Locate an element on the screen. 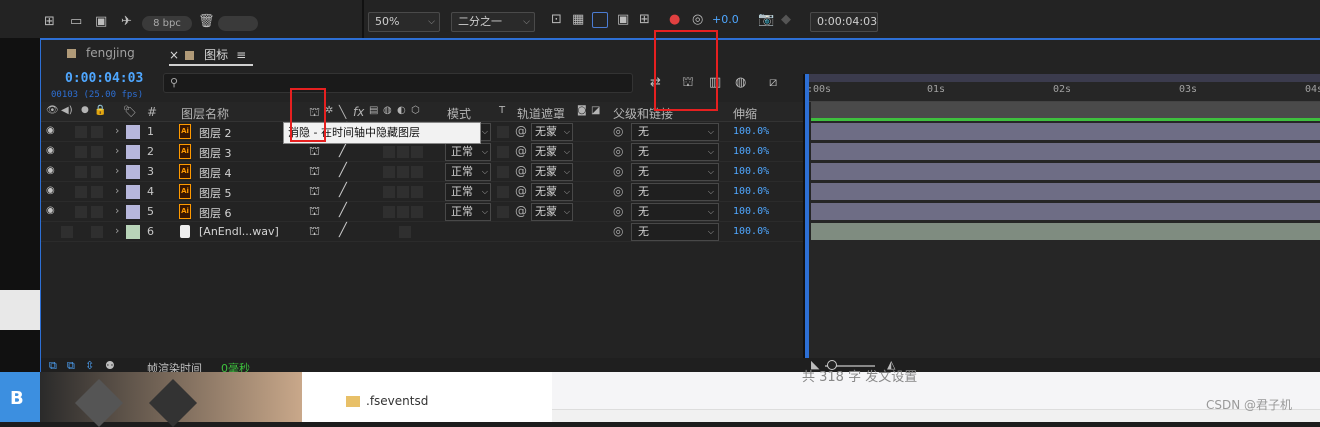 The height and width of the screenshot is (427, 1320). layer-row: ◉ › 3 Ai 图层 4 ⛫ ╱ 正常 ⌵ @ 无蒙 ⌵ ◎ 无 ⌵ 100.0% is located at coordinates (422, 172).